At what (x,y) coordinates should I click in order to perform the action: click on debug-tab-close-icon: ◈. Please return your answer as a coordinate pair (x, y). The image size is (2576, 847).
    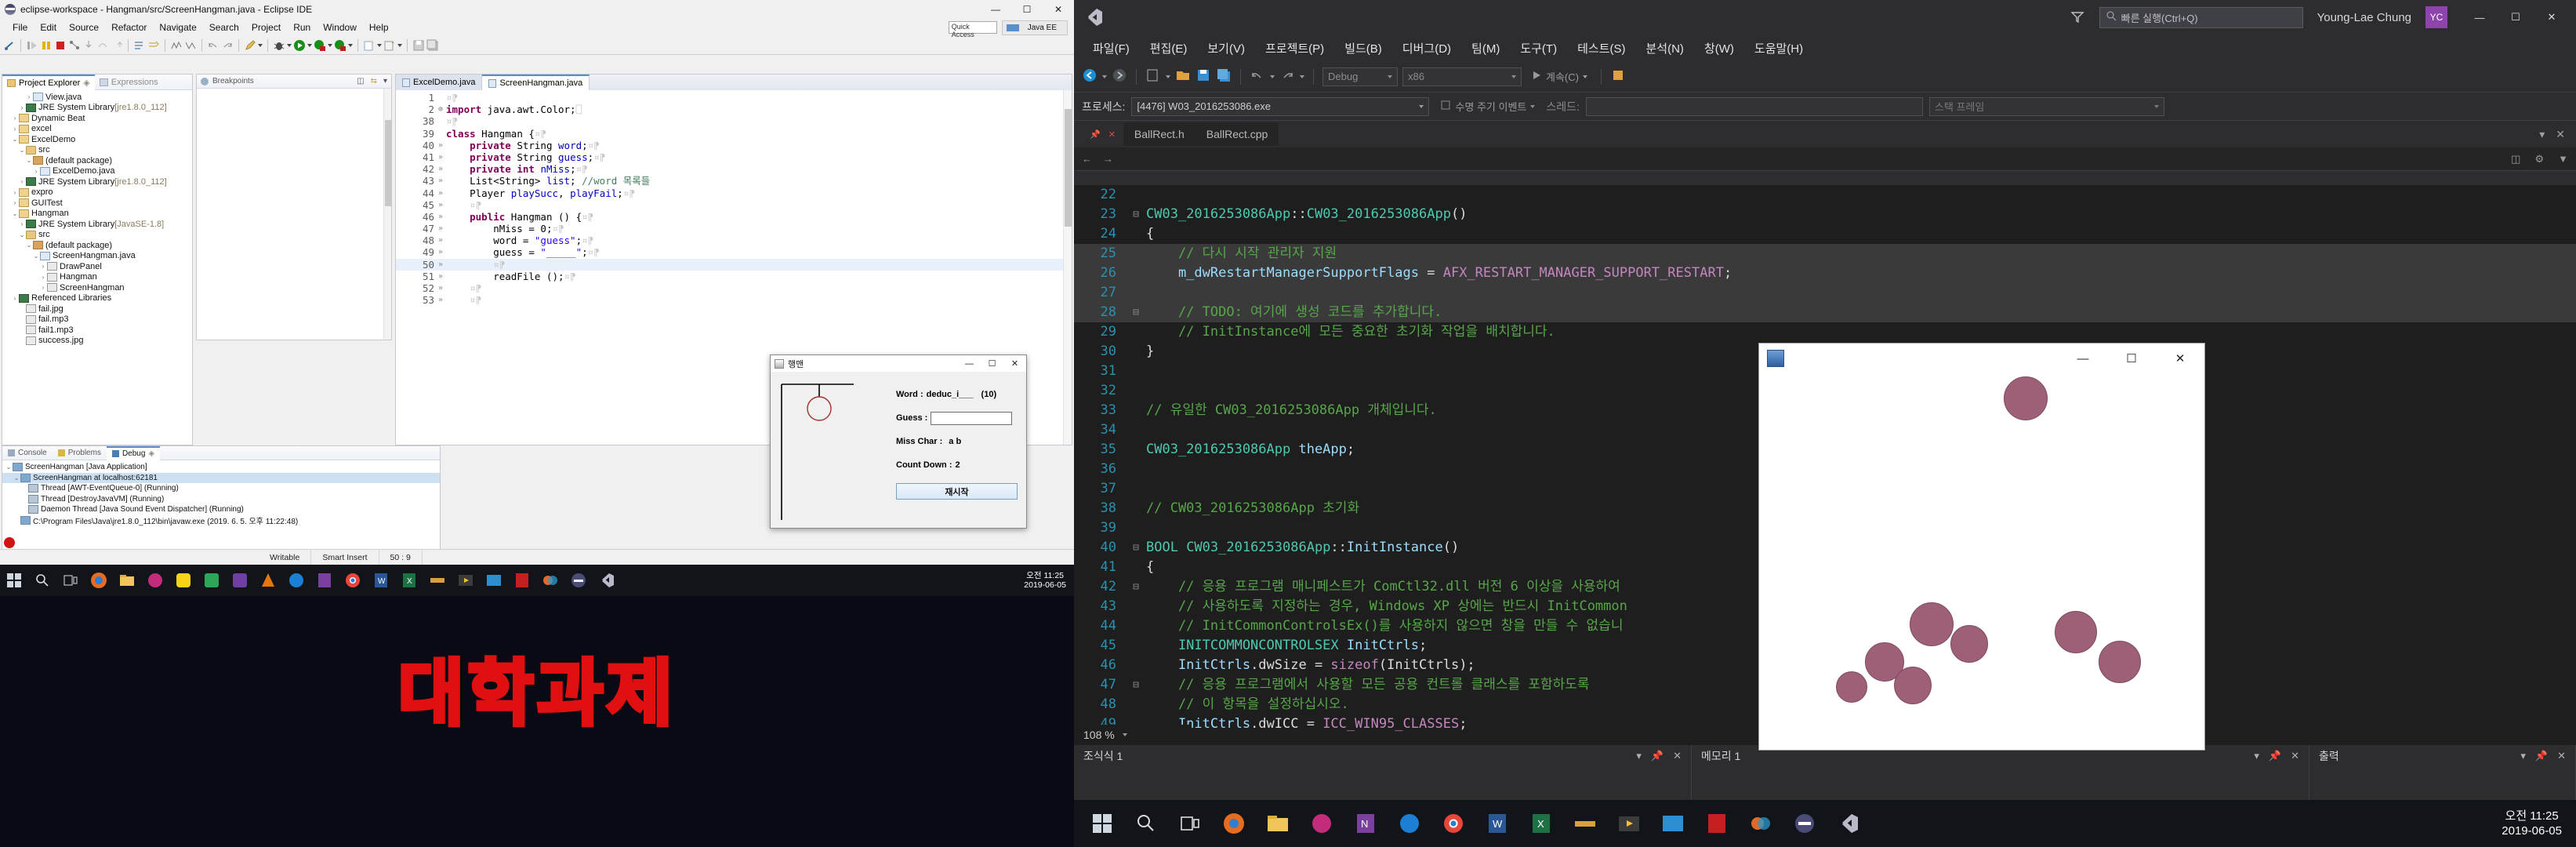
    Looking at the image, I should click on (151, 453).